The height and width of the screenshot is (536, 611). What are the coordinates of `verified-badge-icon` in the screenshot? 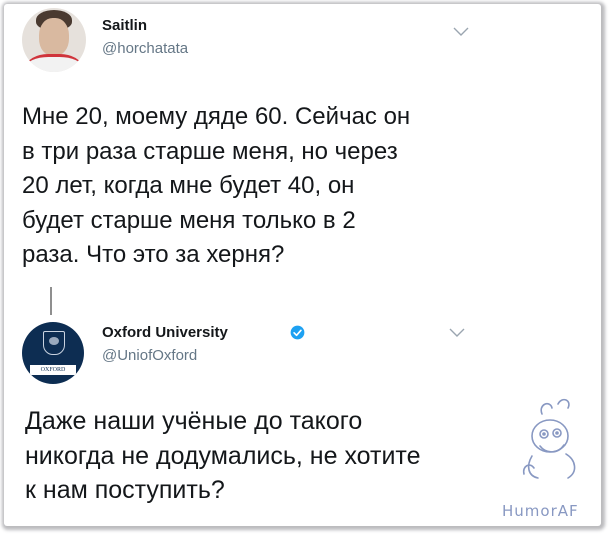 It's located at (297, 332).